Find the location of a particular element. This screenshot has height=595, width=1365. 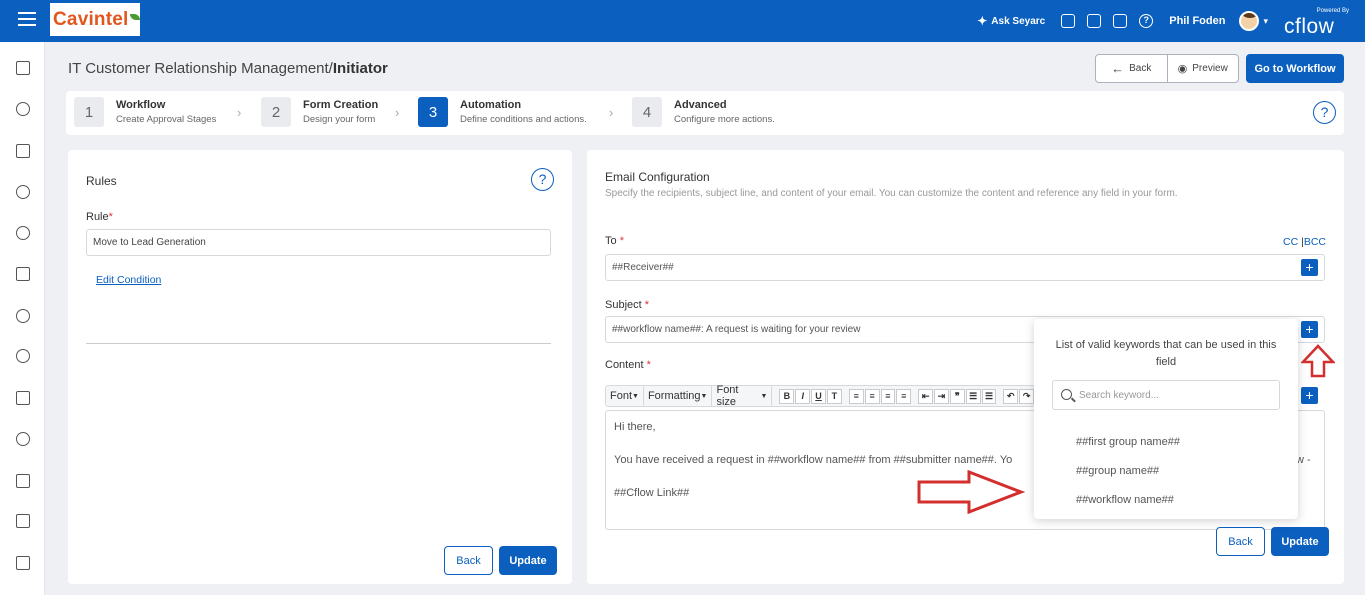

history-icon is located at coordinates (23, 439).